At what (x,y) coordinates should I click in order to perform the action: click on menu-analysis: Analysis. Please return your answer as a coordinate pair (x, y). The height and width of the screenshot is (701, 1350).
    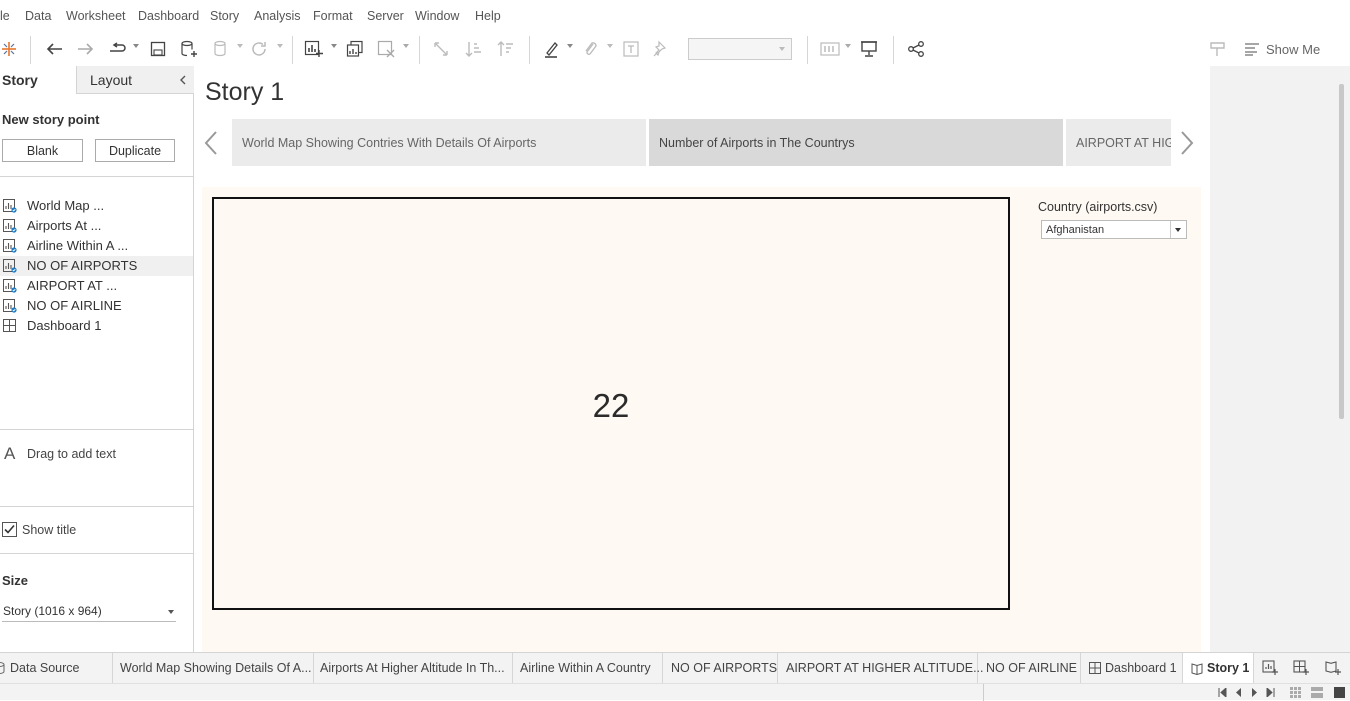
    Looking at the image, I should click on (277, 16).